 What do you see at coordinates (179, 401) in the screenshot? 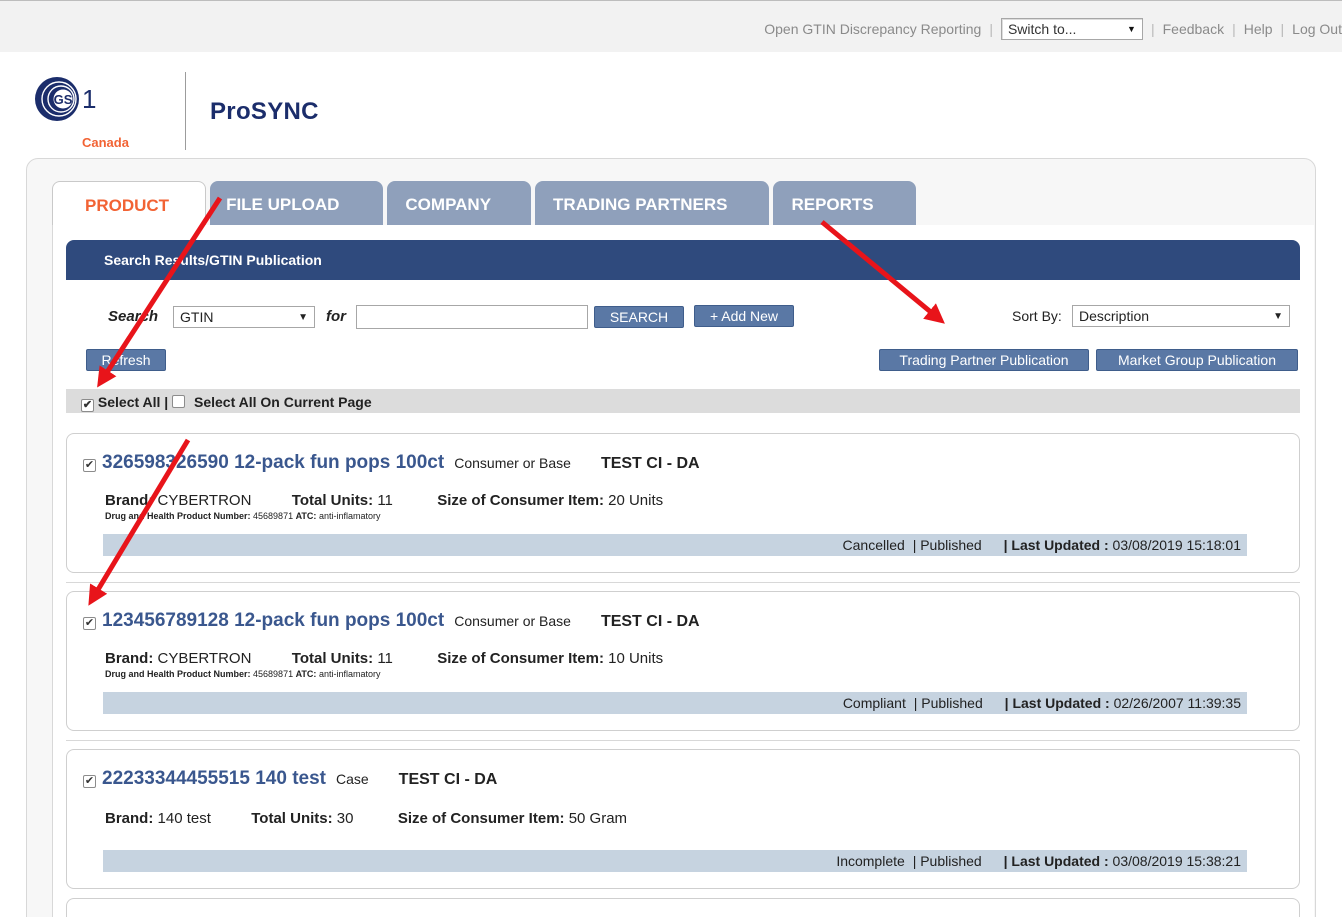
I see `select-all-page-checkbox` at bounding box center [179, 401].